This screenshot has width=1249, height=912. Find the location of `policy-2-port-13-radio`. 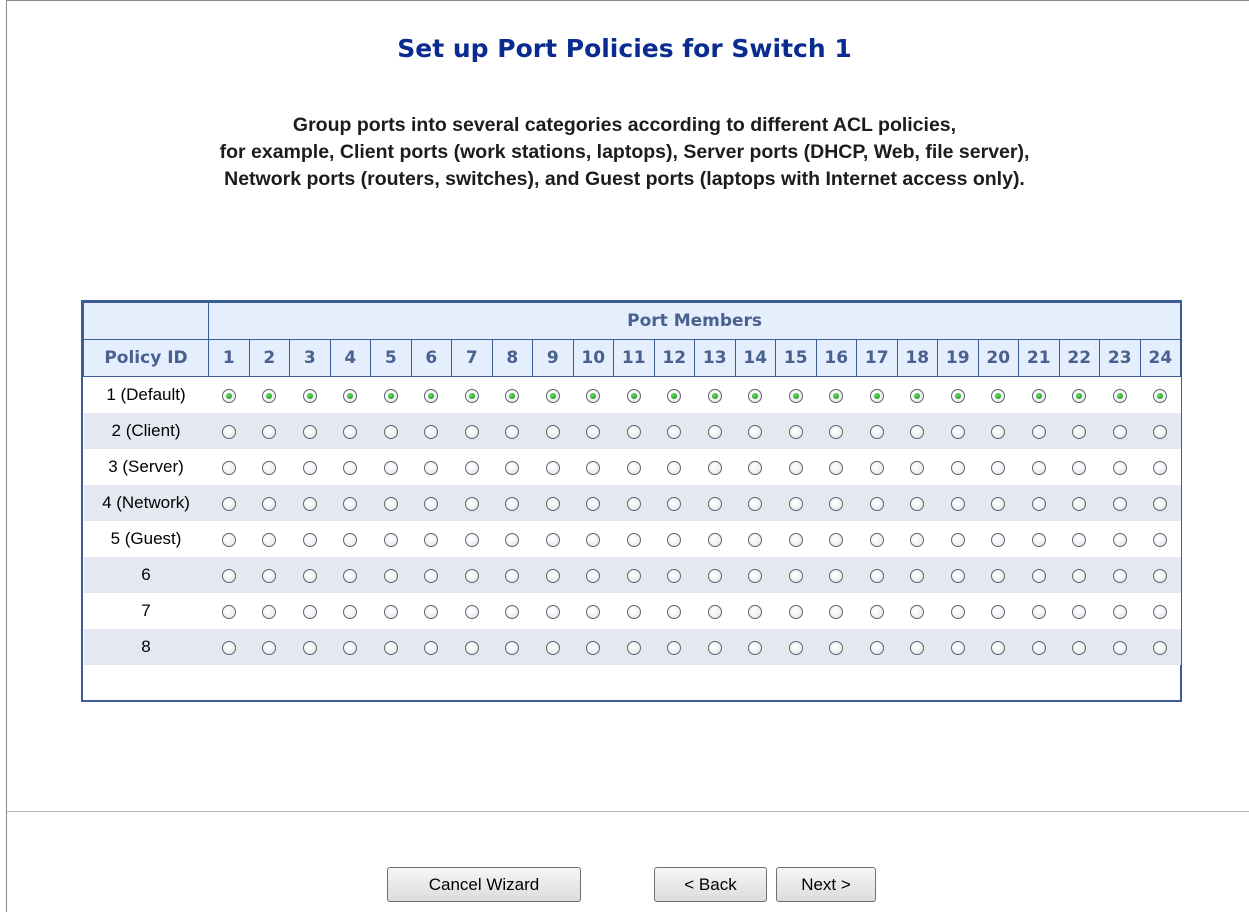

policy-2-port-13-radio is located at coordinates (714, 431).